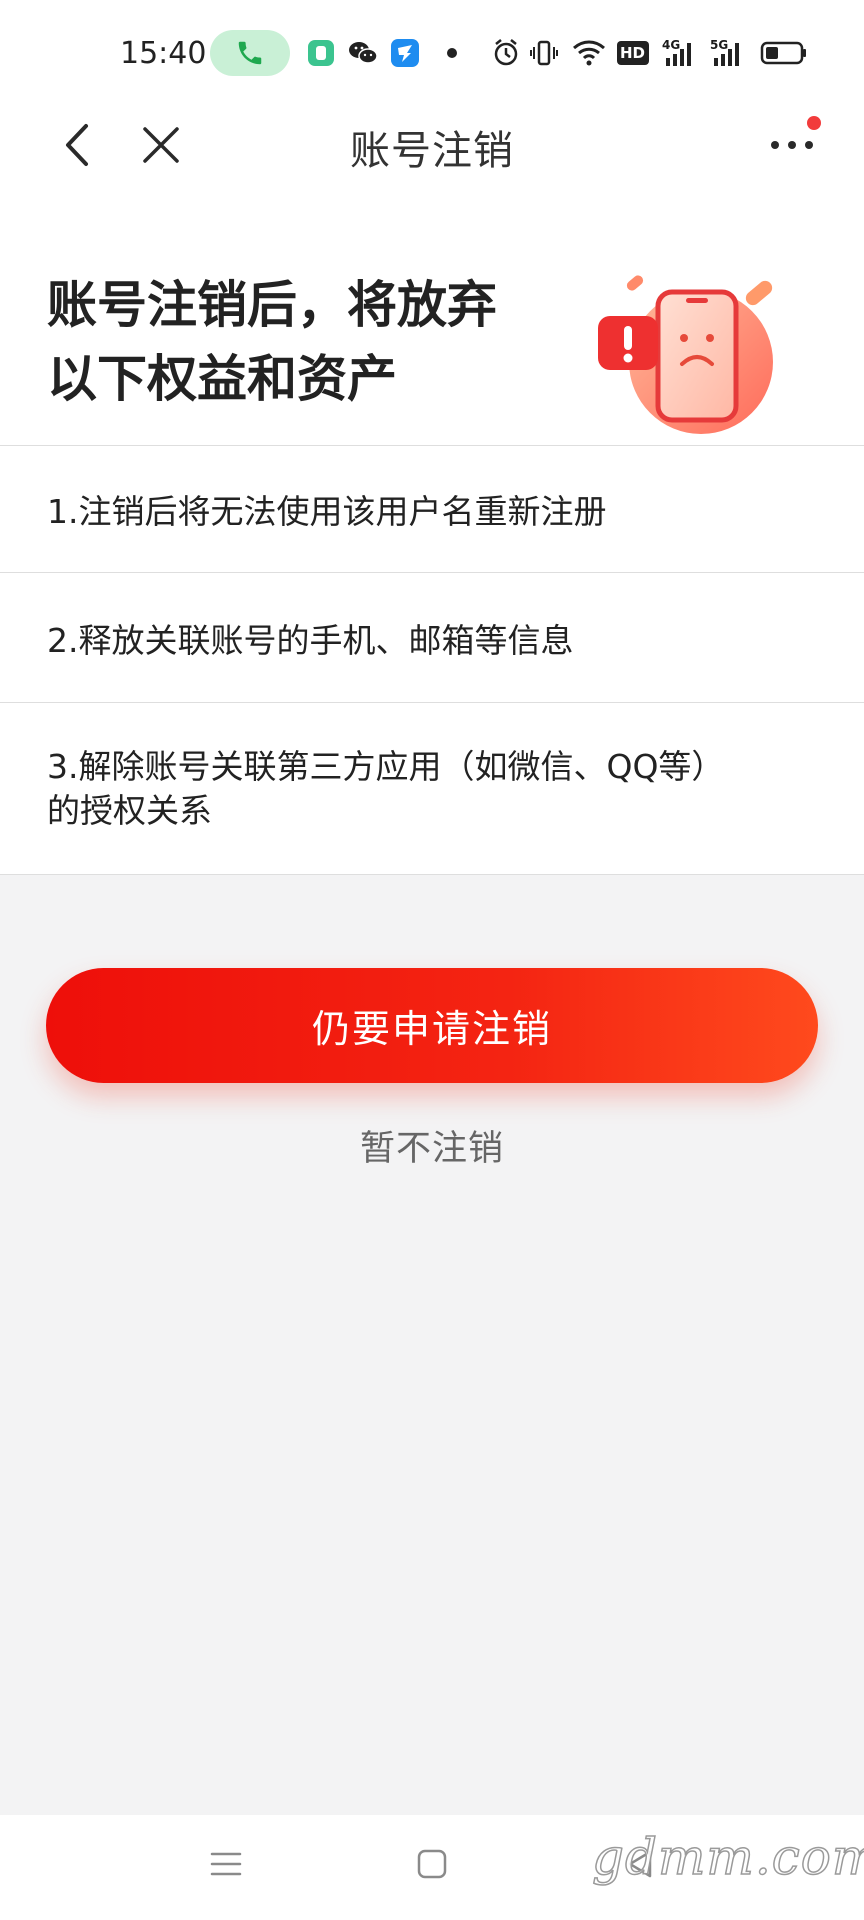 This screenshot has width=864, height=1920. Describe the element at coordinates (792, 145) in the screenshot. I see `more-icon` at that location.